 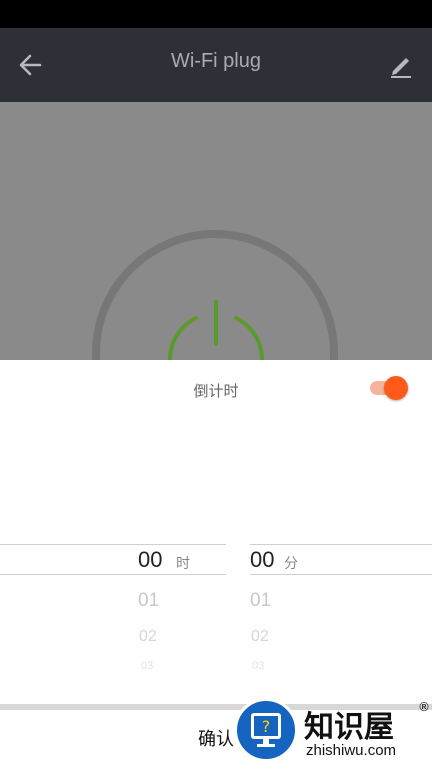 I want to click on minute-unit: 分, so click(x=291, y=563).